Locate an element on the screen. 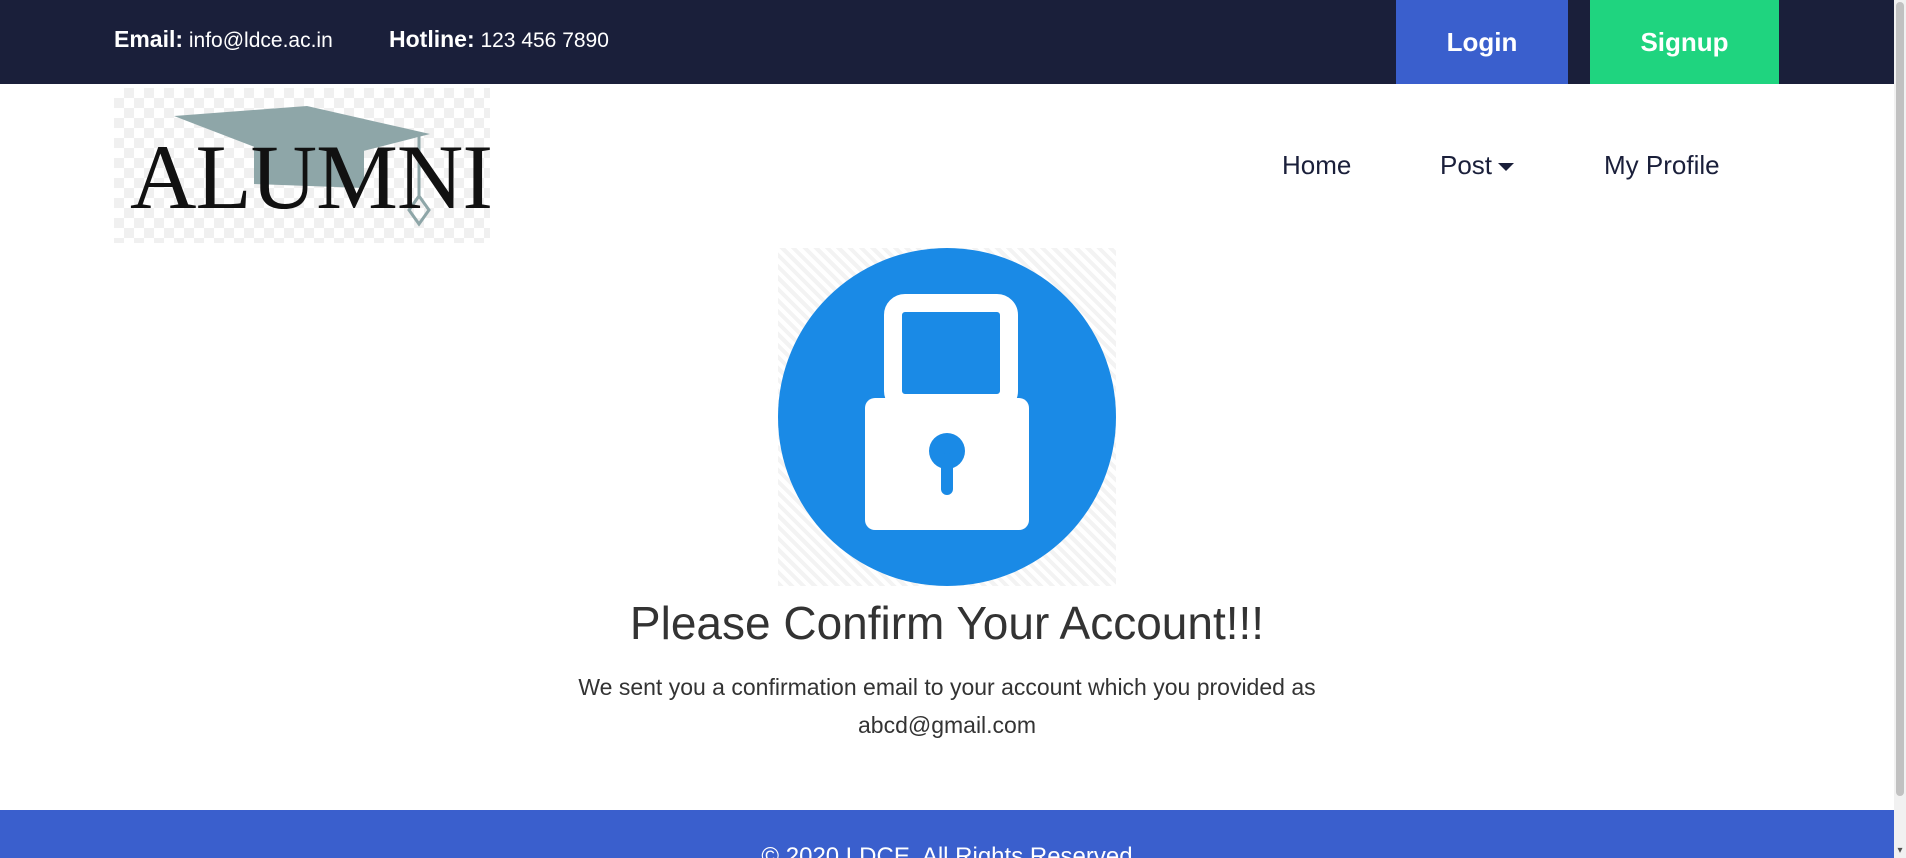  logo-text: ALUMNI is located at coordinates (311, 177).